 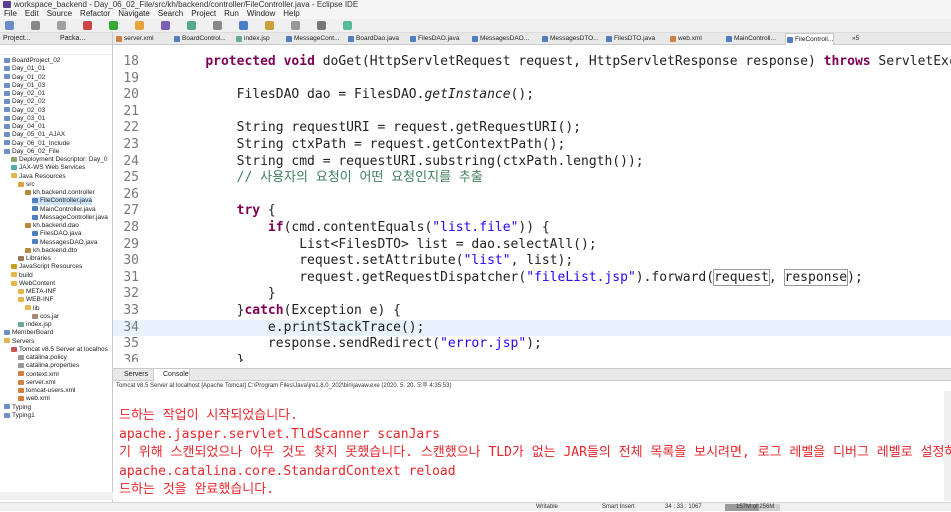 What do you see at coordinates (24, 69) in the screenshot?
I see `tree-item: Day_01_01` at bounding box center [24, 69].